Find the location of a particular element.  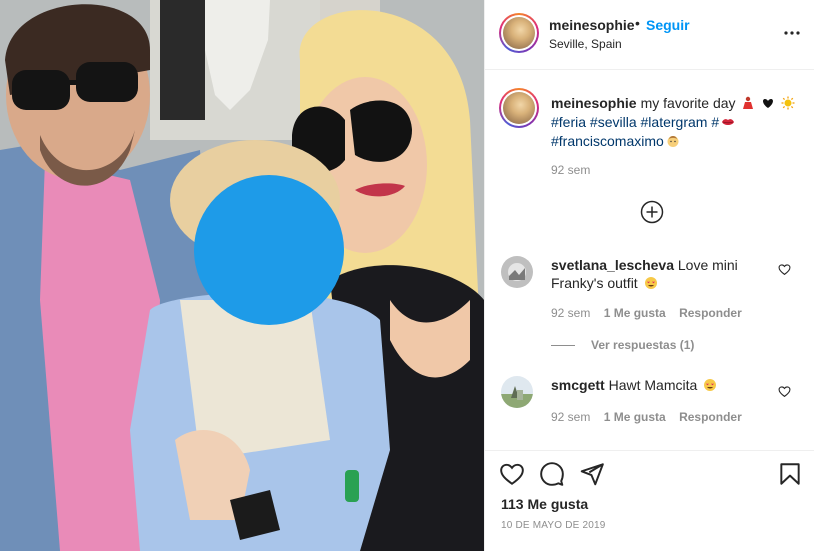

caption-avatar is located at coordinates (519, 108).